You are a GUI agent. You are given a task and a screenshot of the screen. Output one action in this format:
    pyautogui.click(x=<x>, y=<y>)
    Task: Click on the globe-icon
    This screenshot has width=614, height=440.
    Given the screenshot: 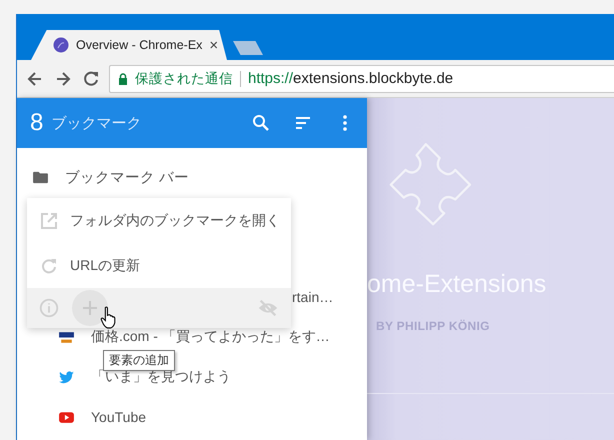 What is the action you would take?
    pyautogui.click(x=61, y=45)
    